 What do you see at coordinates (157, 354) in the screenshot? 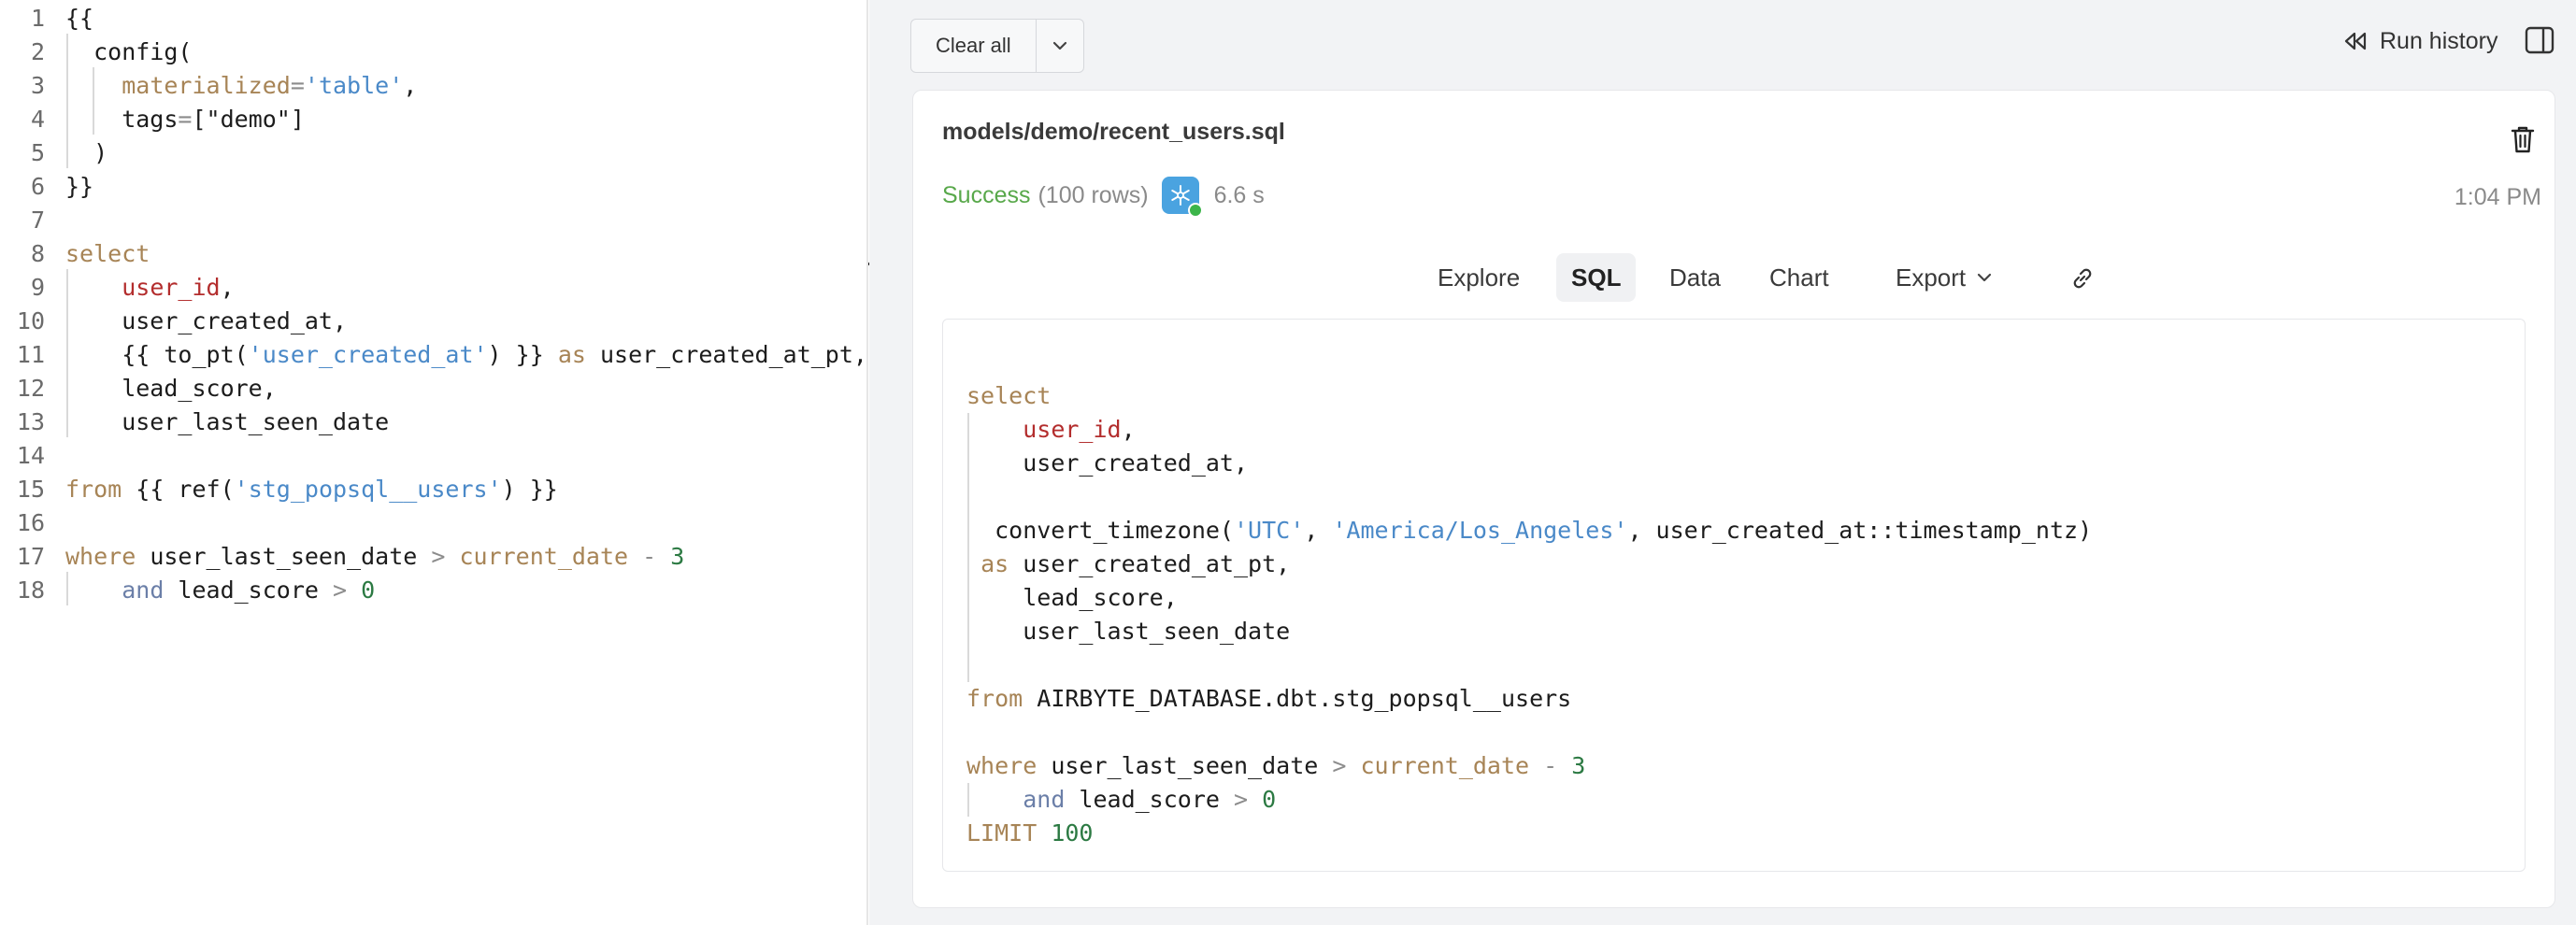
I see `code-token: {{ to_pt(` at bounding box center [157, 354].